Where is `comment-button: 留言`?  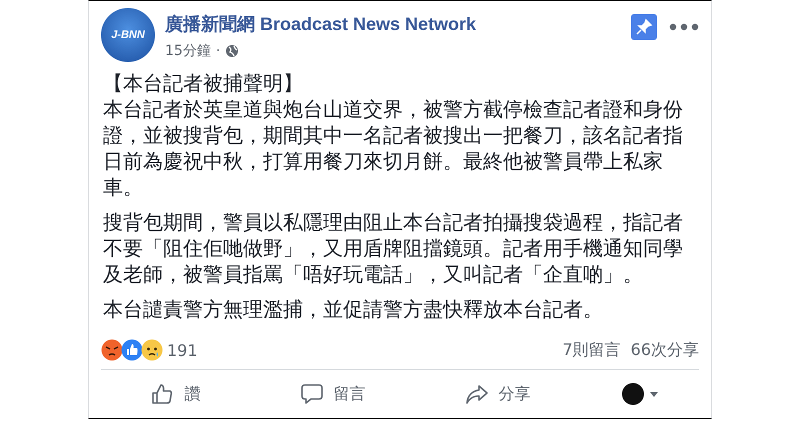
comment-button: 留言 is located at coordinates (333, 394).